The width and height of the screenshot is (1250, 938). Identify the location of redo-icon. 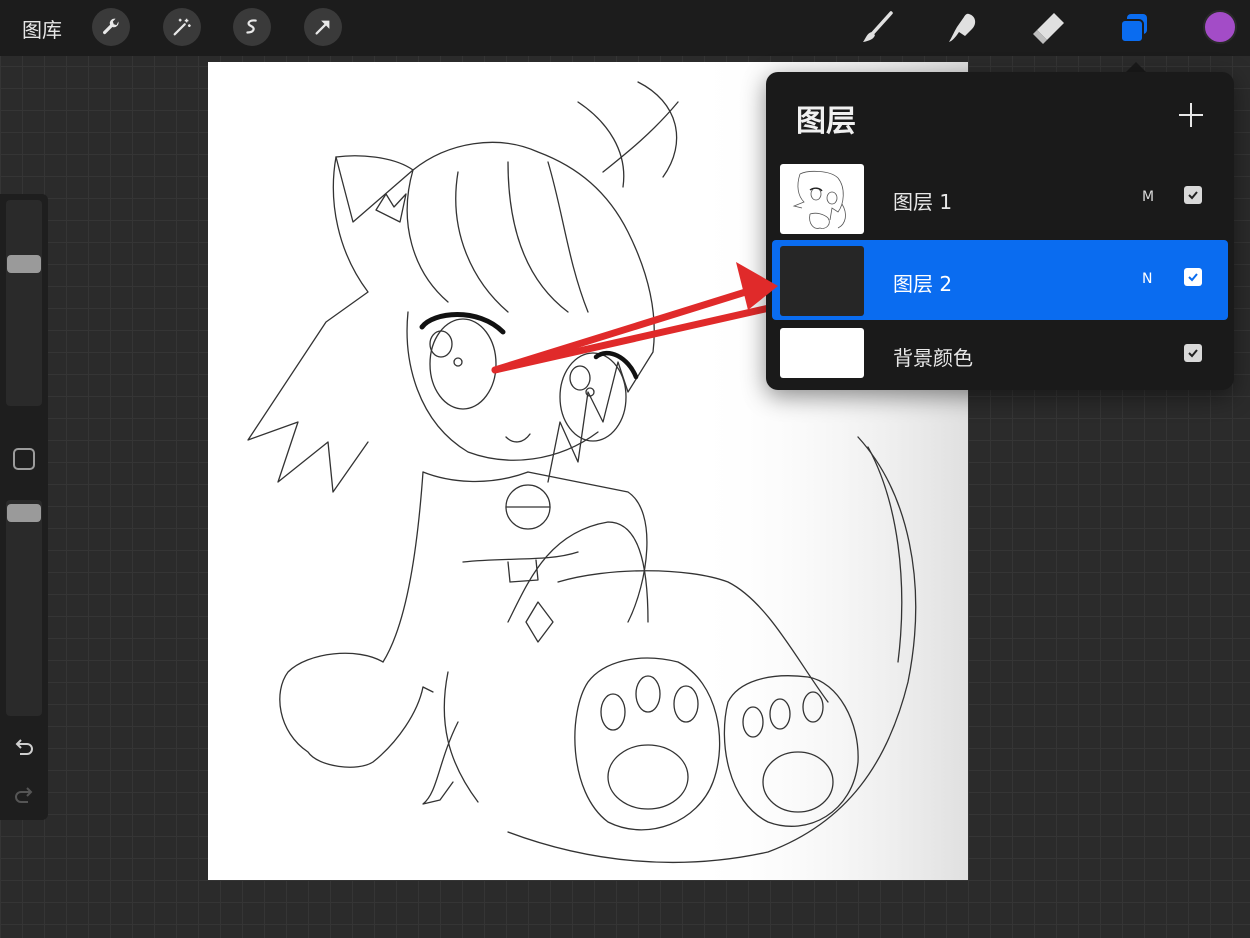
(24, 796).